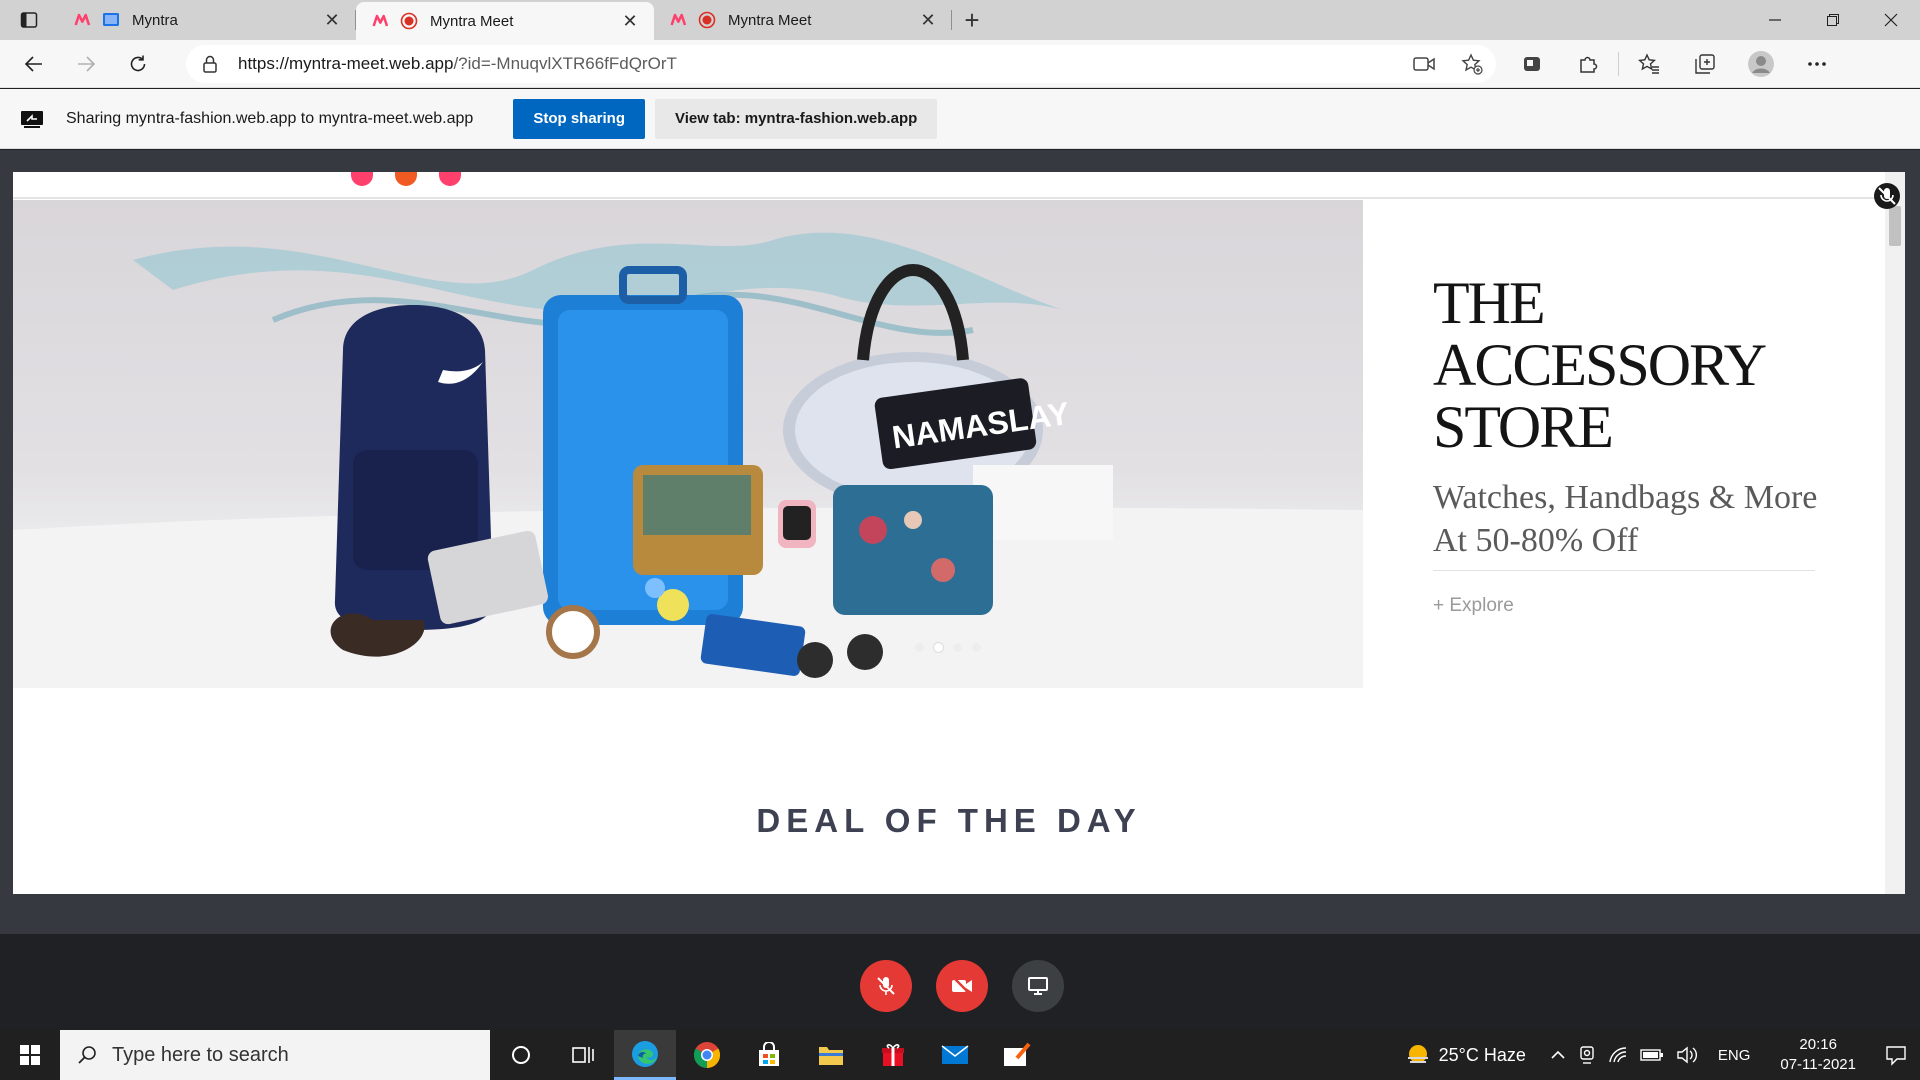 The image size is (1920, 1080). What do you see at coordinates (1558, 1055) in the screenshot?
I see `show-hidden-icons-button` at bounding box center [1558, 1055].